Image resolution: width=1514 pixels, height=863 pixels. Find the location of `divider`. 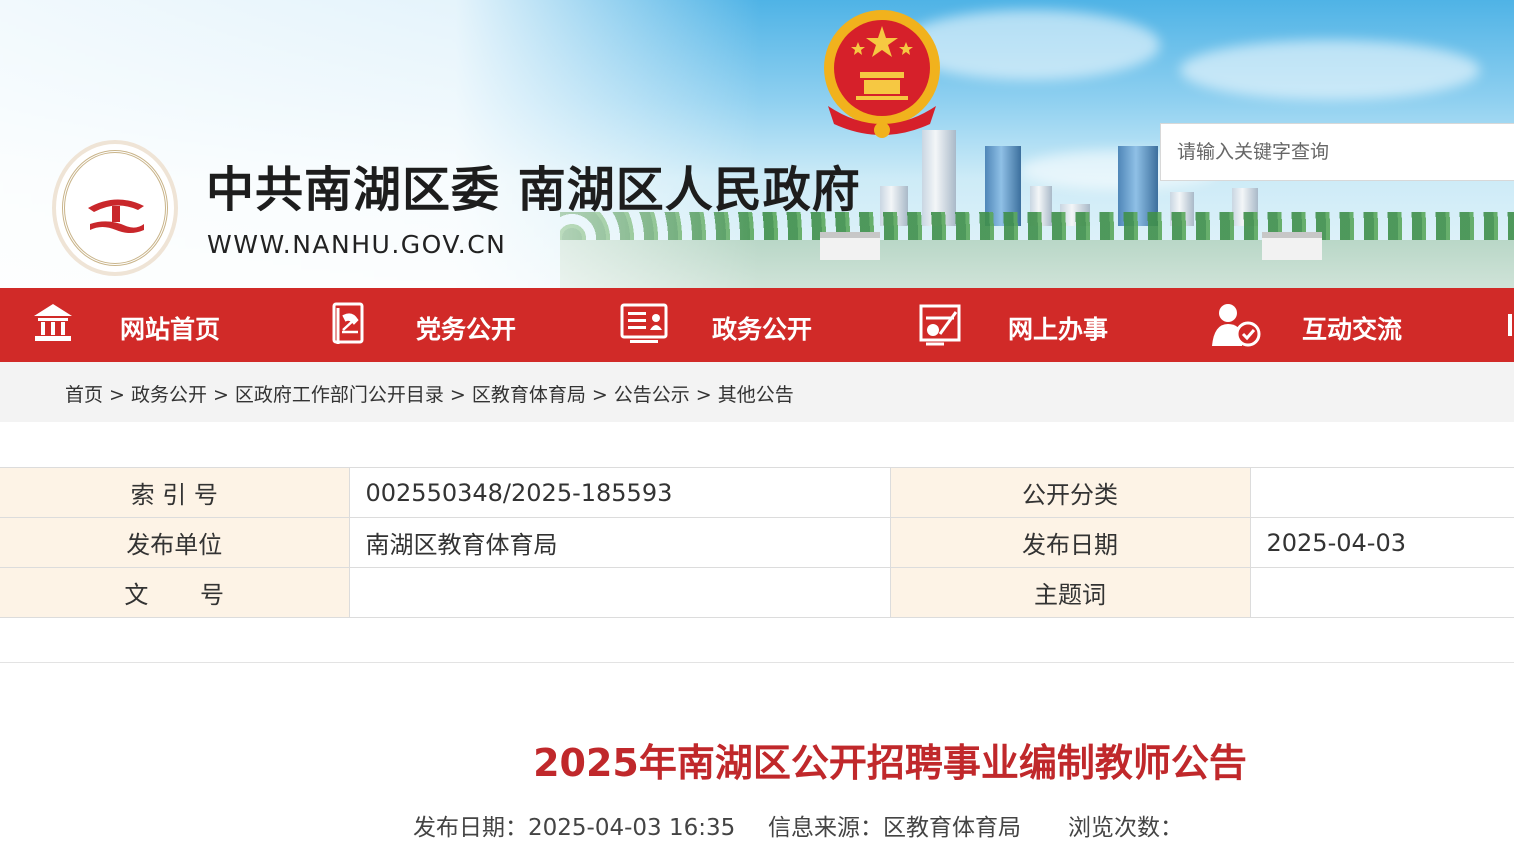

divider is located at coordinates (757, 662).